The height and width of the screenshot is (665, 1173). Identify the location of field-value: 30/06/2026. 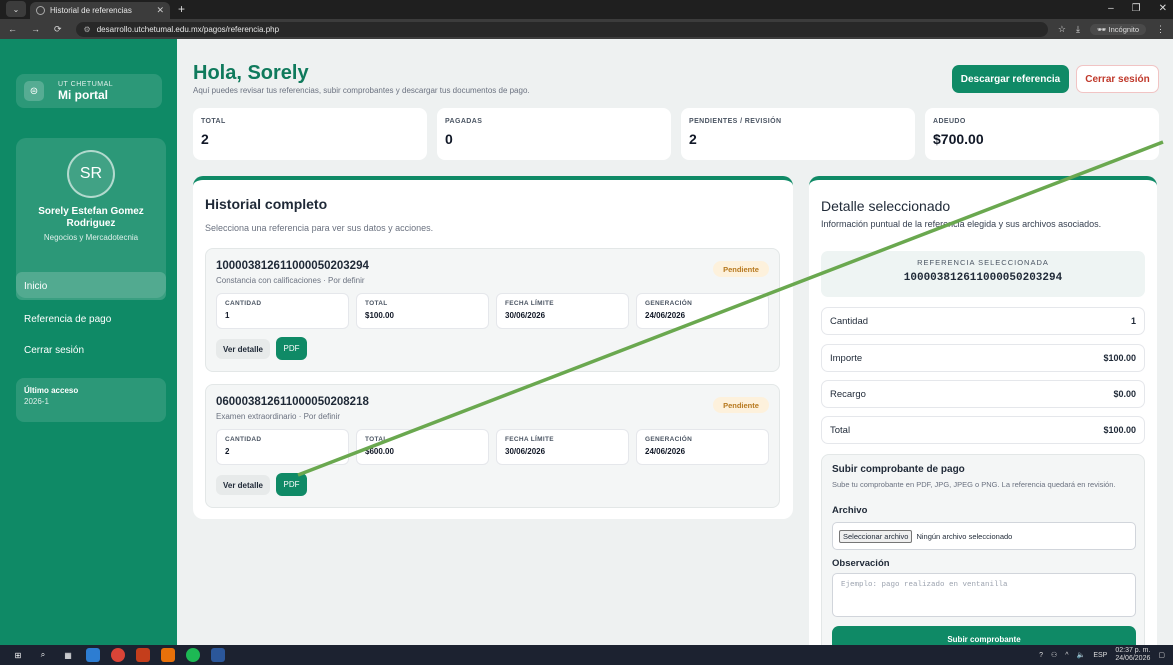
(525, 451).